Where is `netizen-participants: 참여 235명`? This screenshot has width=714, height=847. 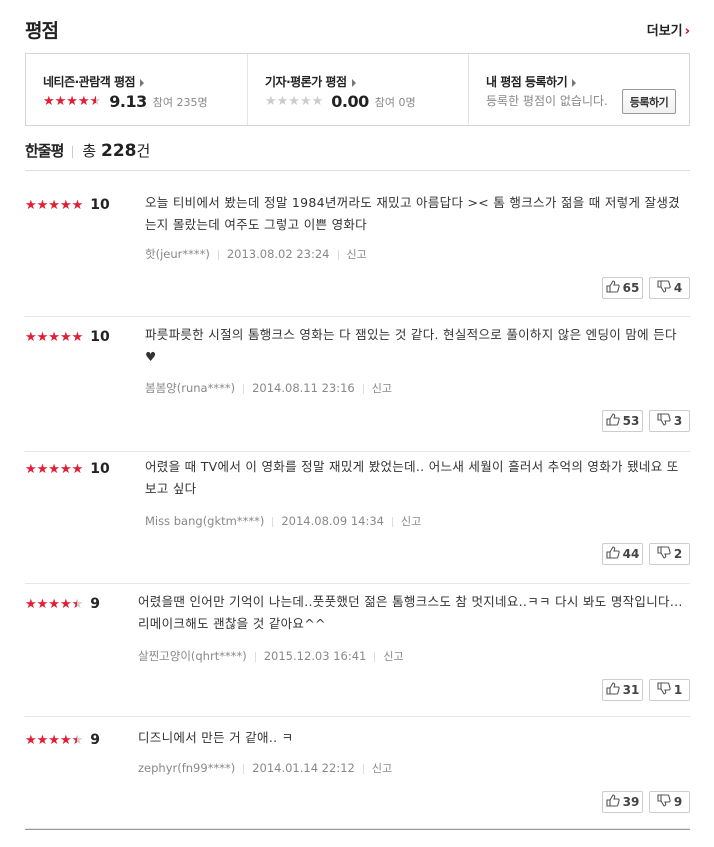 netizen-participants: 참여 235명 is located at coordinates (180, 102).